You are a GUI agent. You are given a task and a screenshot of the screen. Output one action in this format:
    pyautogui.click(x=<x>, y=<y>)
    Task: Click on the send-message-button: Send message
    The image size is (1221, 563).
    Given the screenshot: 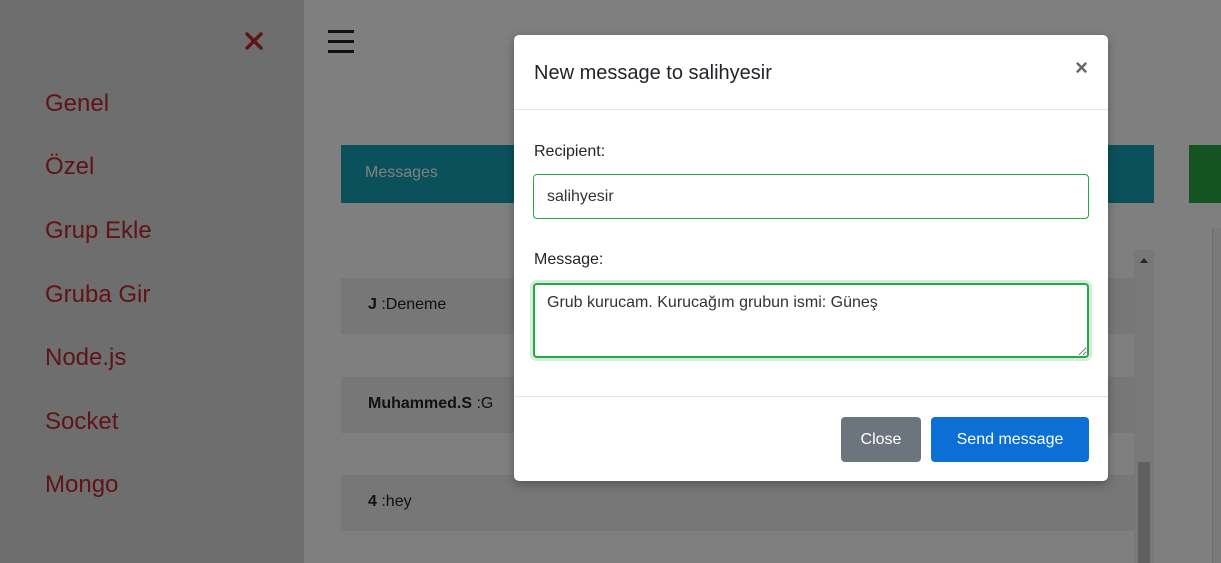 What is the action you would take?
    pyautogui.click(x=1010, y=439)
    